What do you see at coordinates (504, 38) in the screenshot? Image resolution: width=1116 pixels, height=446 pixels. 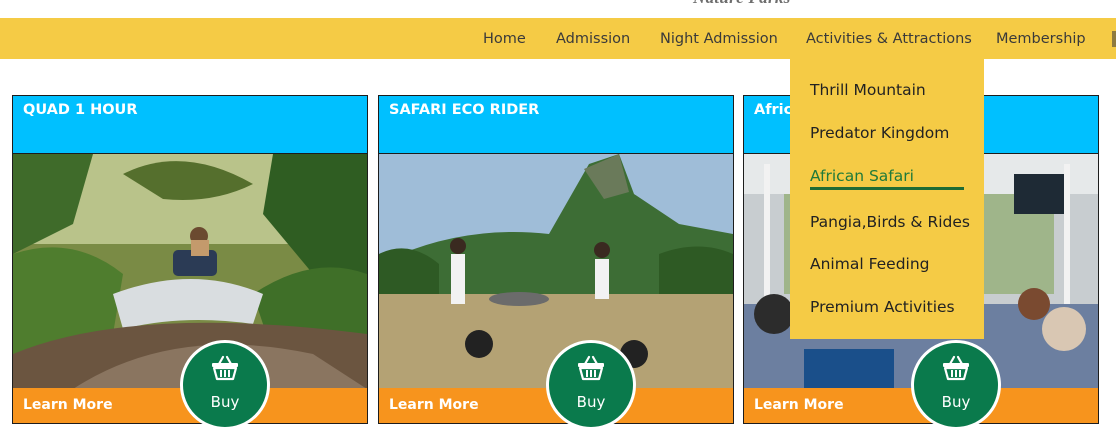 I see `nav-item-home: Home` at bounding box center [504, 38].